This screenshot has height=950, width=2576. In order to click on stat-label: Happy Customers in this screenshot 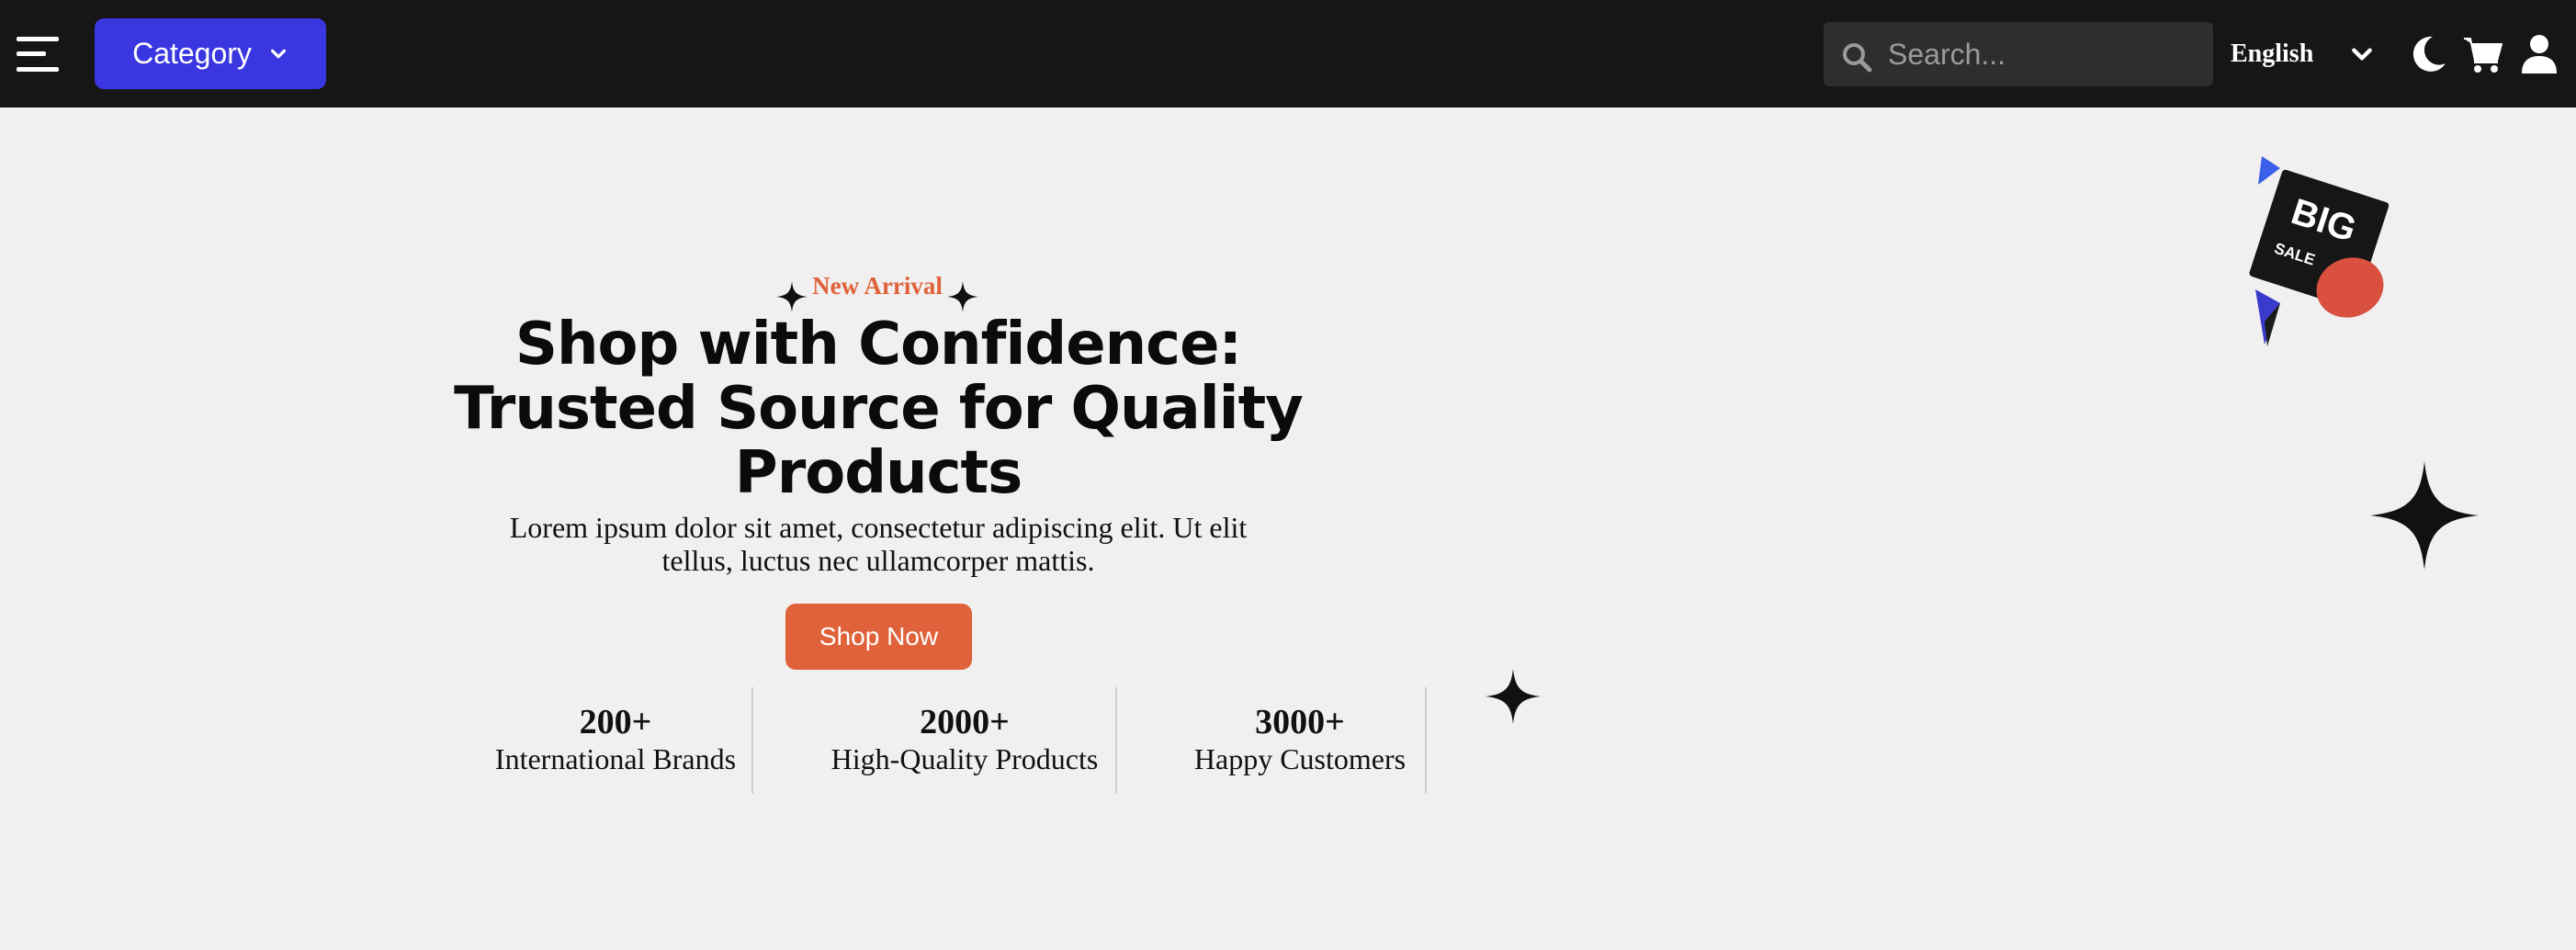, I will do `click(1300, 758)`.